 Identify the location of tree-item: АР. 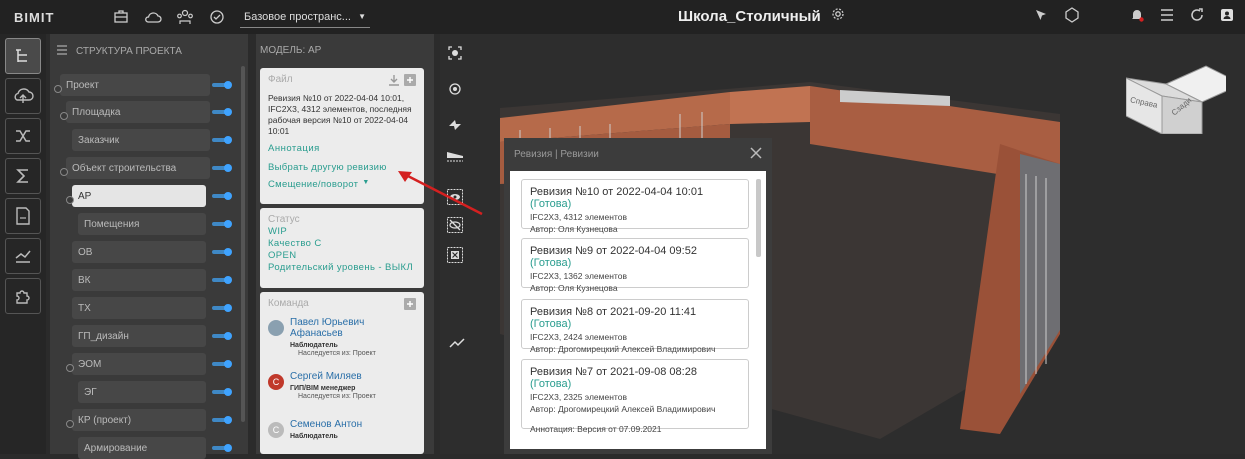
(139, 196).